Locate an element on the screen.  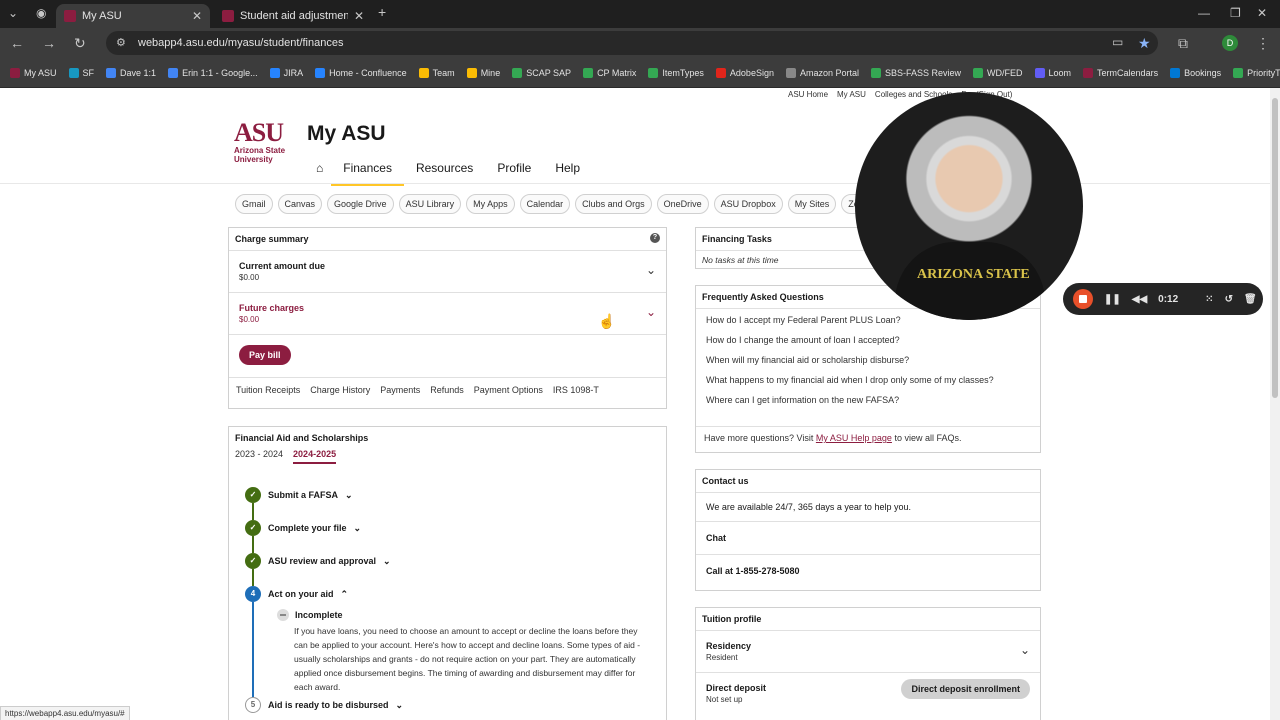
reload-icon: ↻ is located at coordinates (80, 43).